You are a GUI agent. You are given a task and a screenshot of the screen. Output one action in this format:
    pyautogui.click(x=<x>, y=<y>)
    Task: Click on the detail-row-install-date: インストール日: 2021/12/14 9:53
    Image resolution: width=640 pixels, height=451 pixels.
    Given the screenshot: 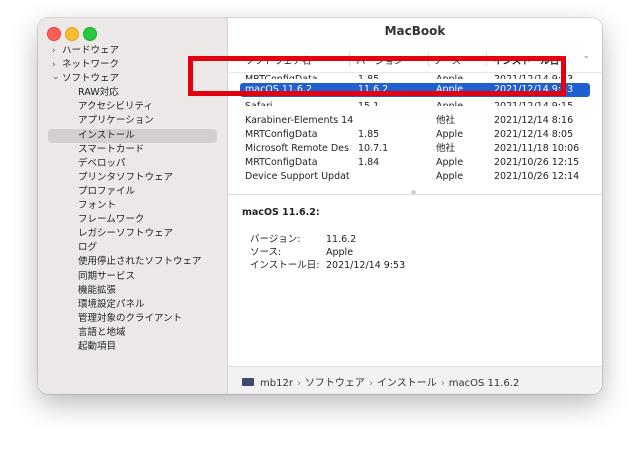 What is the action you would take?
    pyautogui.click(x=327, y=264)
    